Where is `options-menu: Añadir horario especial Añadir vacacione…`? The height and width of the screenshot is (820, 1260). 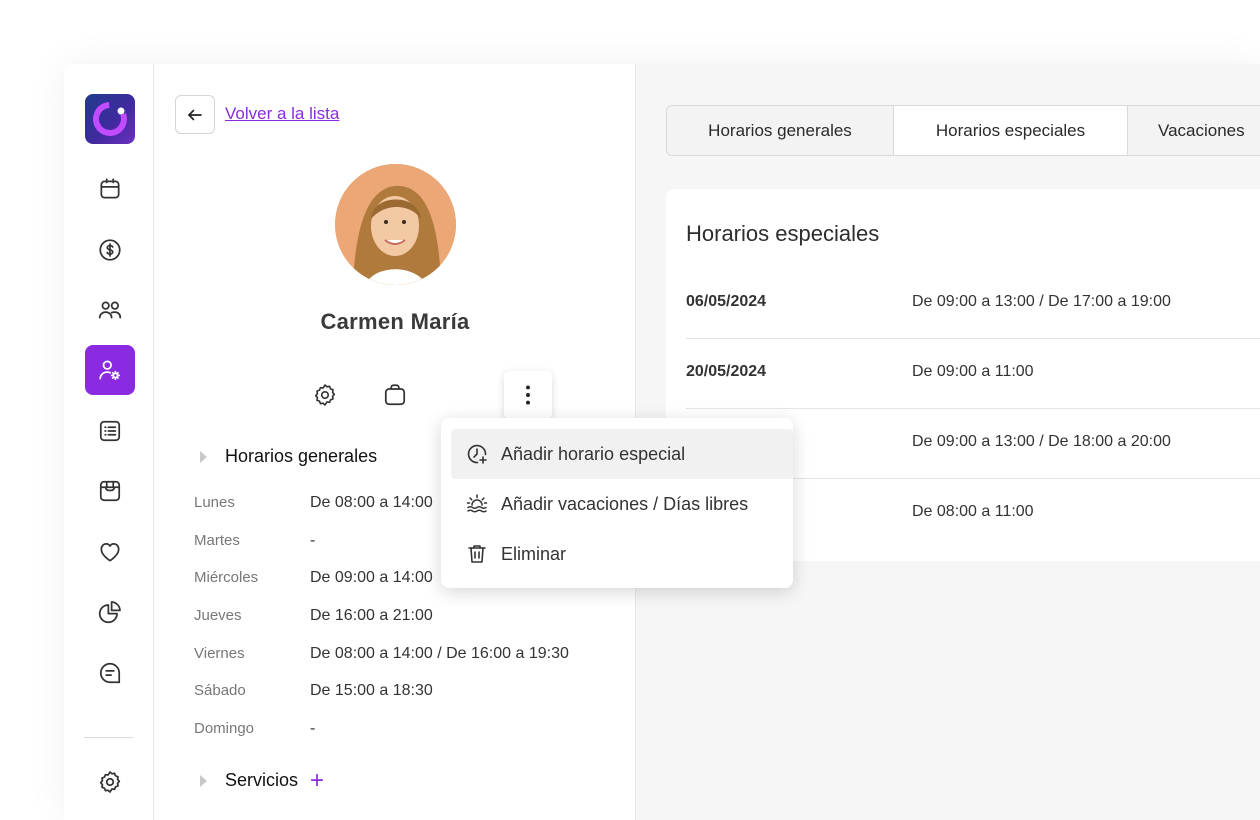 options-menu: Añadir horario especial Añadir vacacione… is located at coordinates (617, 503).